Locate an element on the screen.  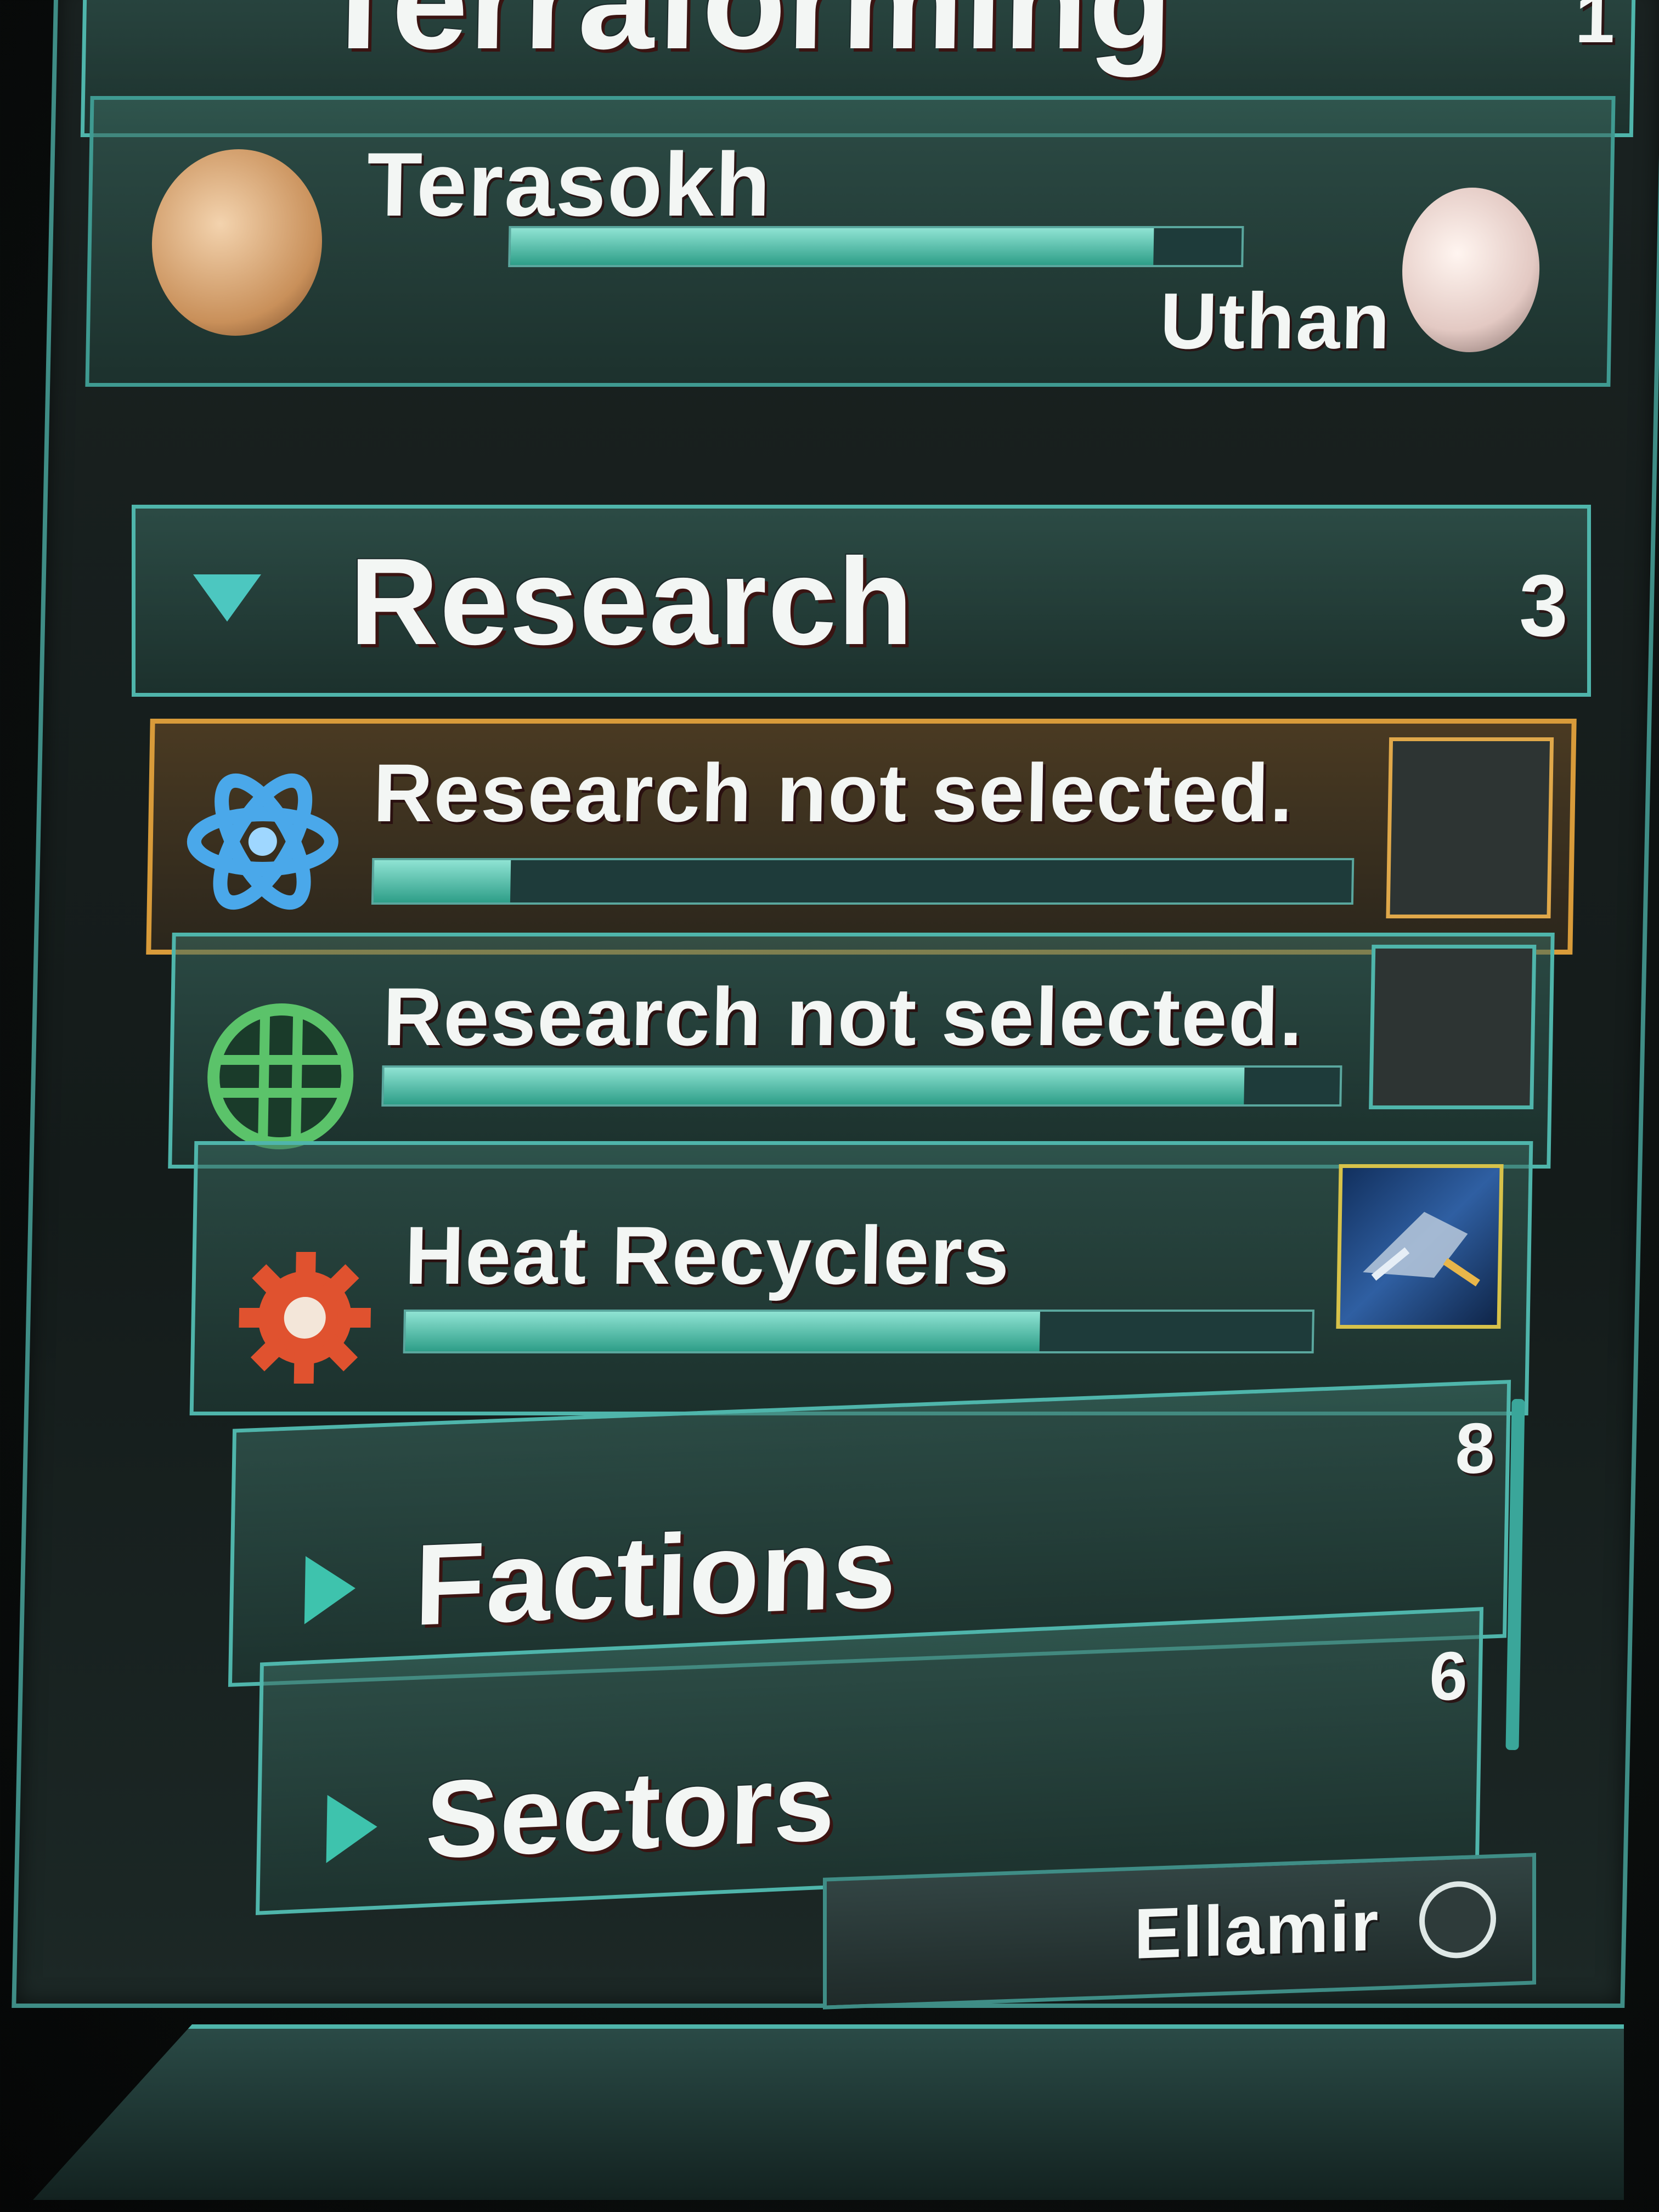
research-item-2-progress-bar is located at coordinates (861, 1086).